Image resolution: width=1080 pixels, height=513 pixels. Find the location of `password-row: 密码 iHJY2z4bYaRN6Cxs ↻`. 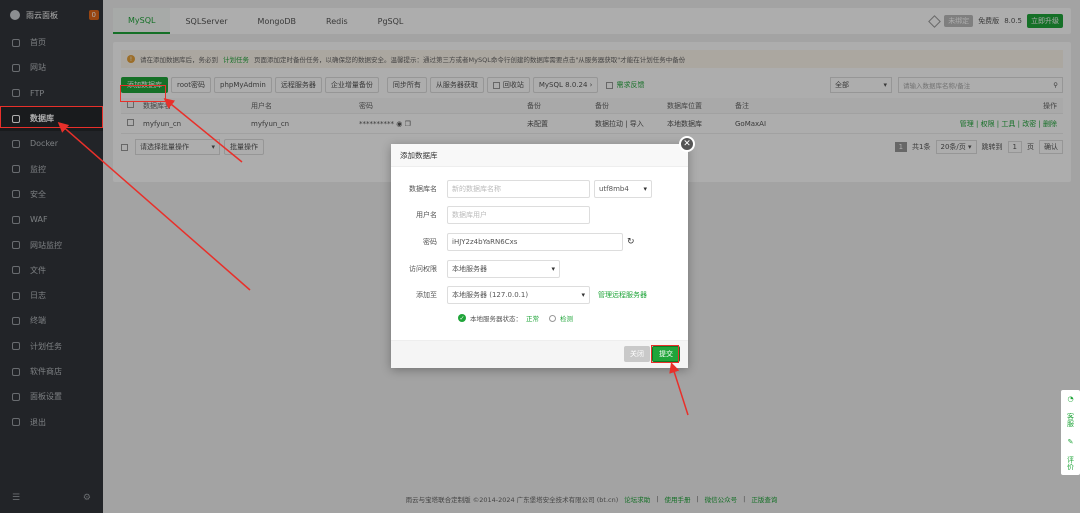

password-row: 密码 iHJY2z4bYaRN6Cxs ↻ is located at coordinates (513, 242).